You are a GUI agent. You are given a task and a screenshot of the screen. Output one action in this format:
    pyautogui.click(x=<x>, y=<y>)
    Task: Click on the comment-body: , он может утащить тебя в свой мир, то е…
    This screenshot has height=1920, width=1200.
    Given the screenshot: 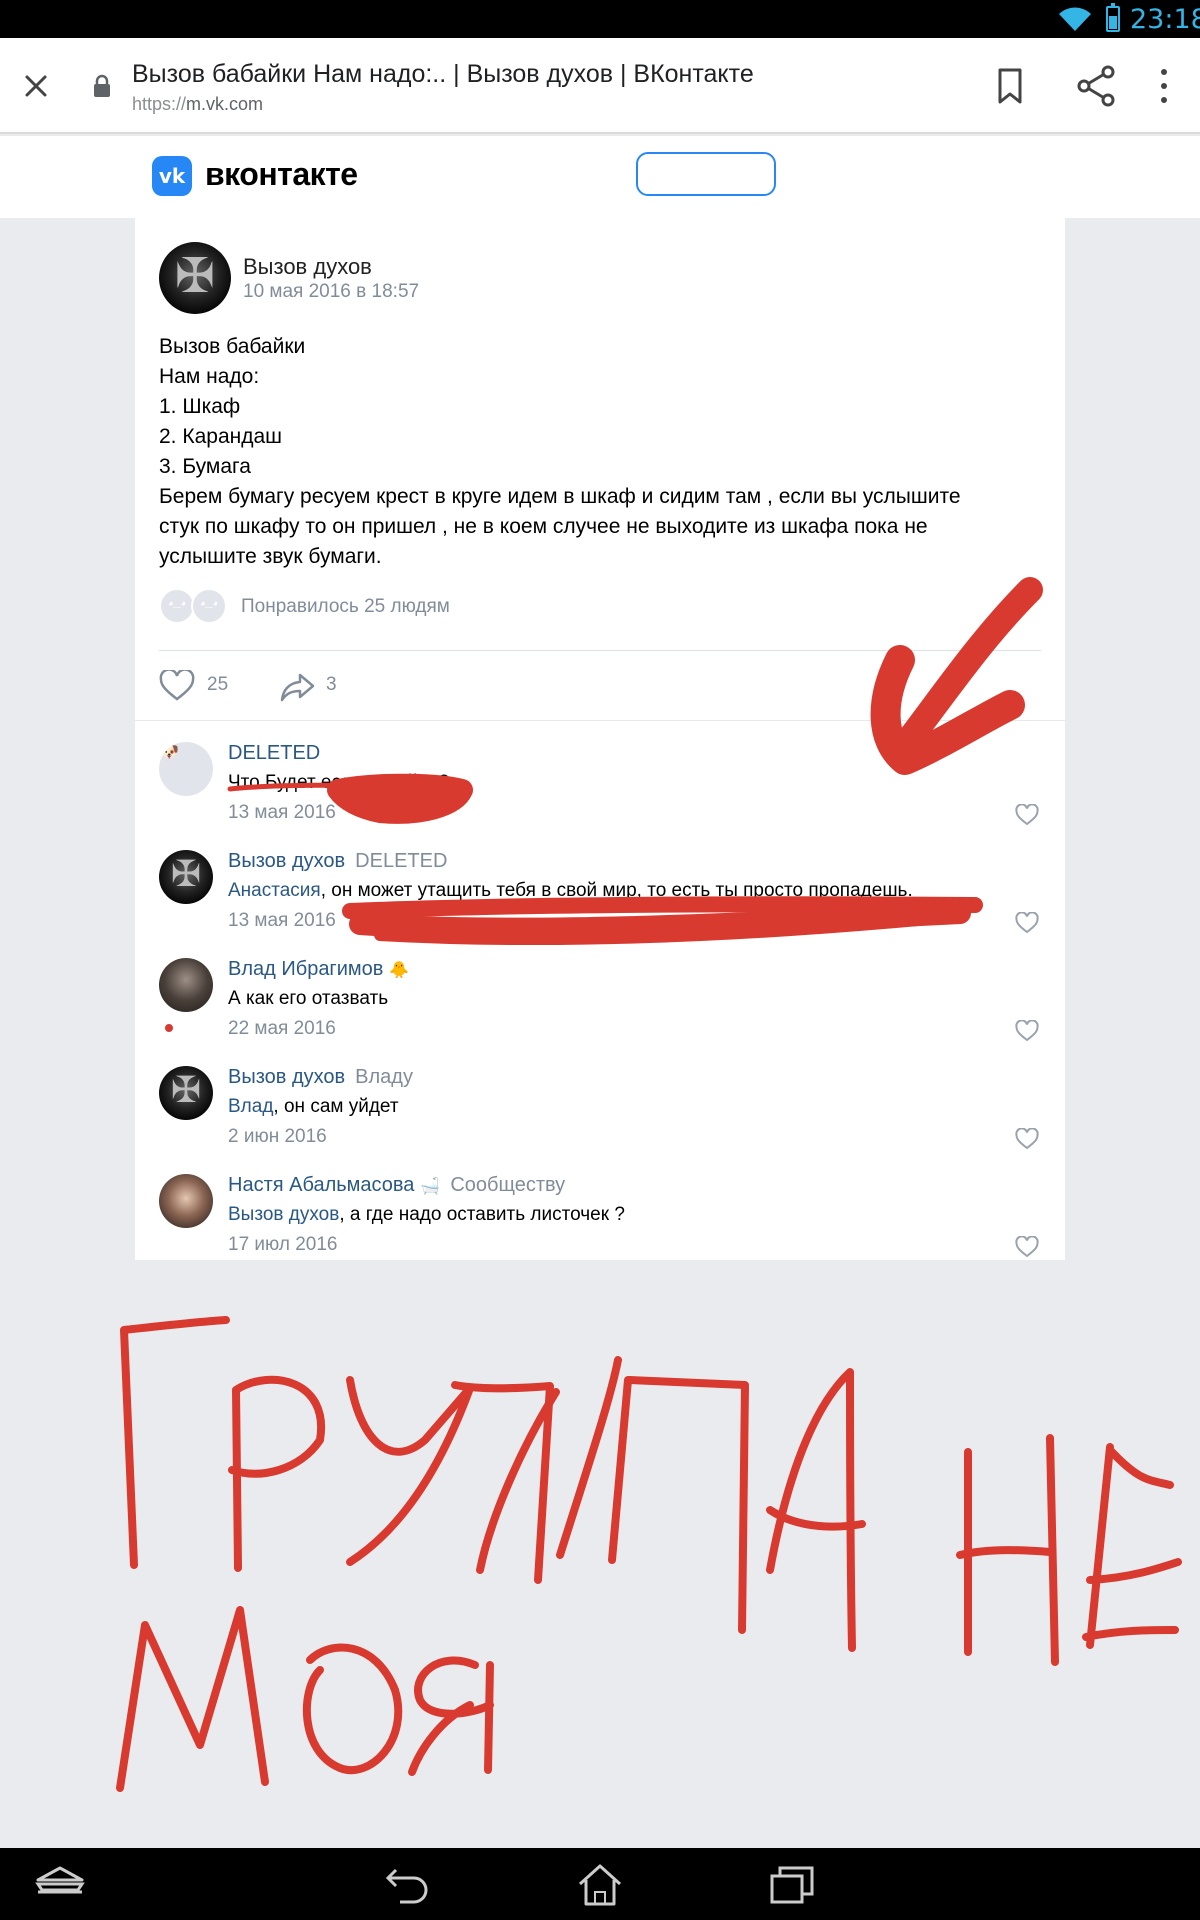 What is the action you would take?
    pyautogui.click(x=616, y=890)
    